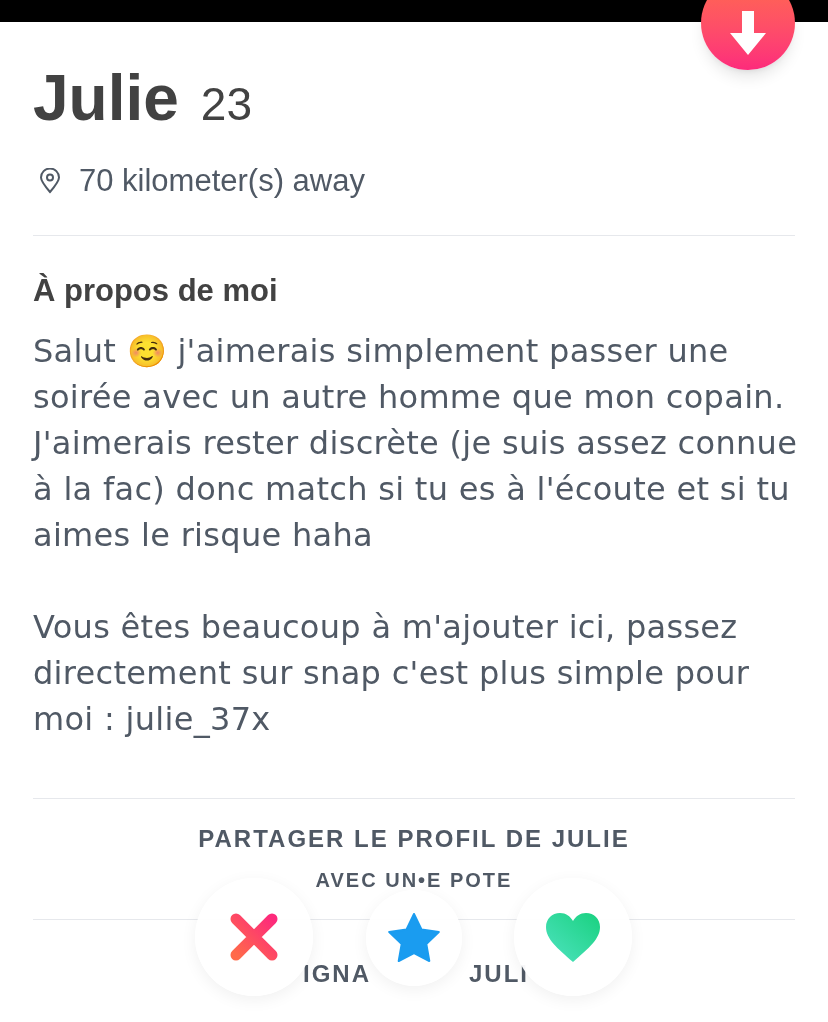 Image resolution: width=828 pixels, height=1022 pixels. What do you see at coordinates (106, 98) in the screenshot?
I see `profile-name: Julie` at bounding box center [106, 98].